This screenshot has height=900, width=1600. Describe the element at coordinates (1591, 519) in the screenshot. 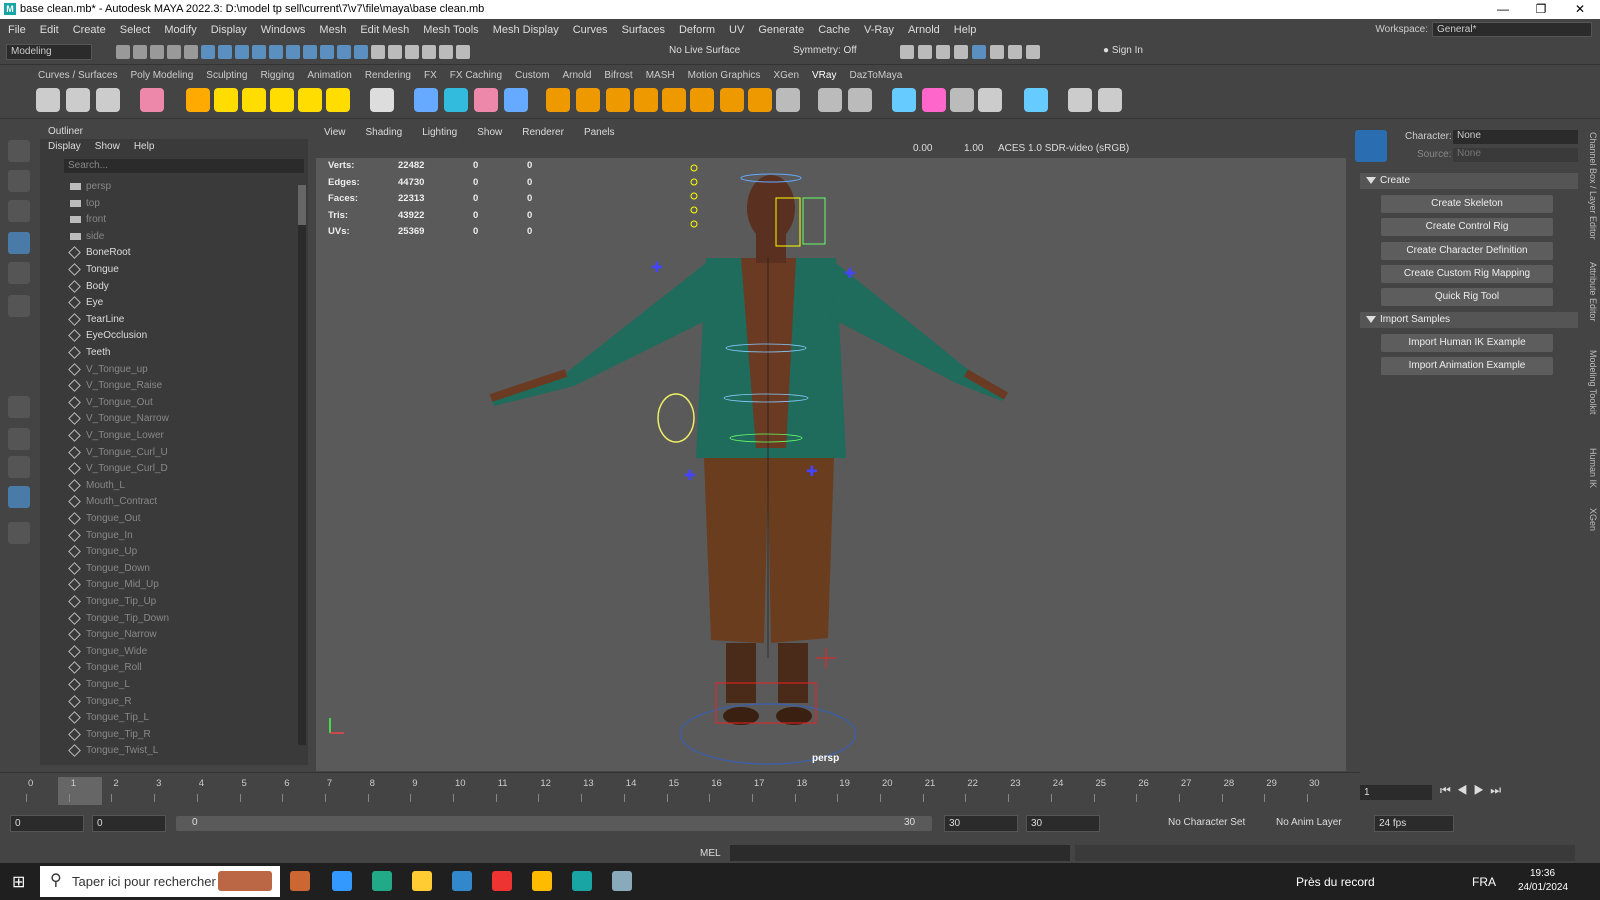

I see `side-tab: XGen` at that location.